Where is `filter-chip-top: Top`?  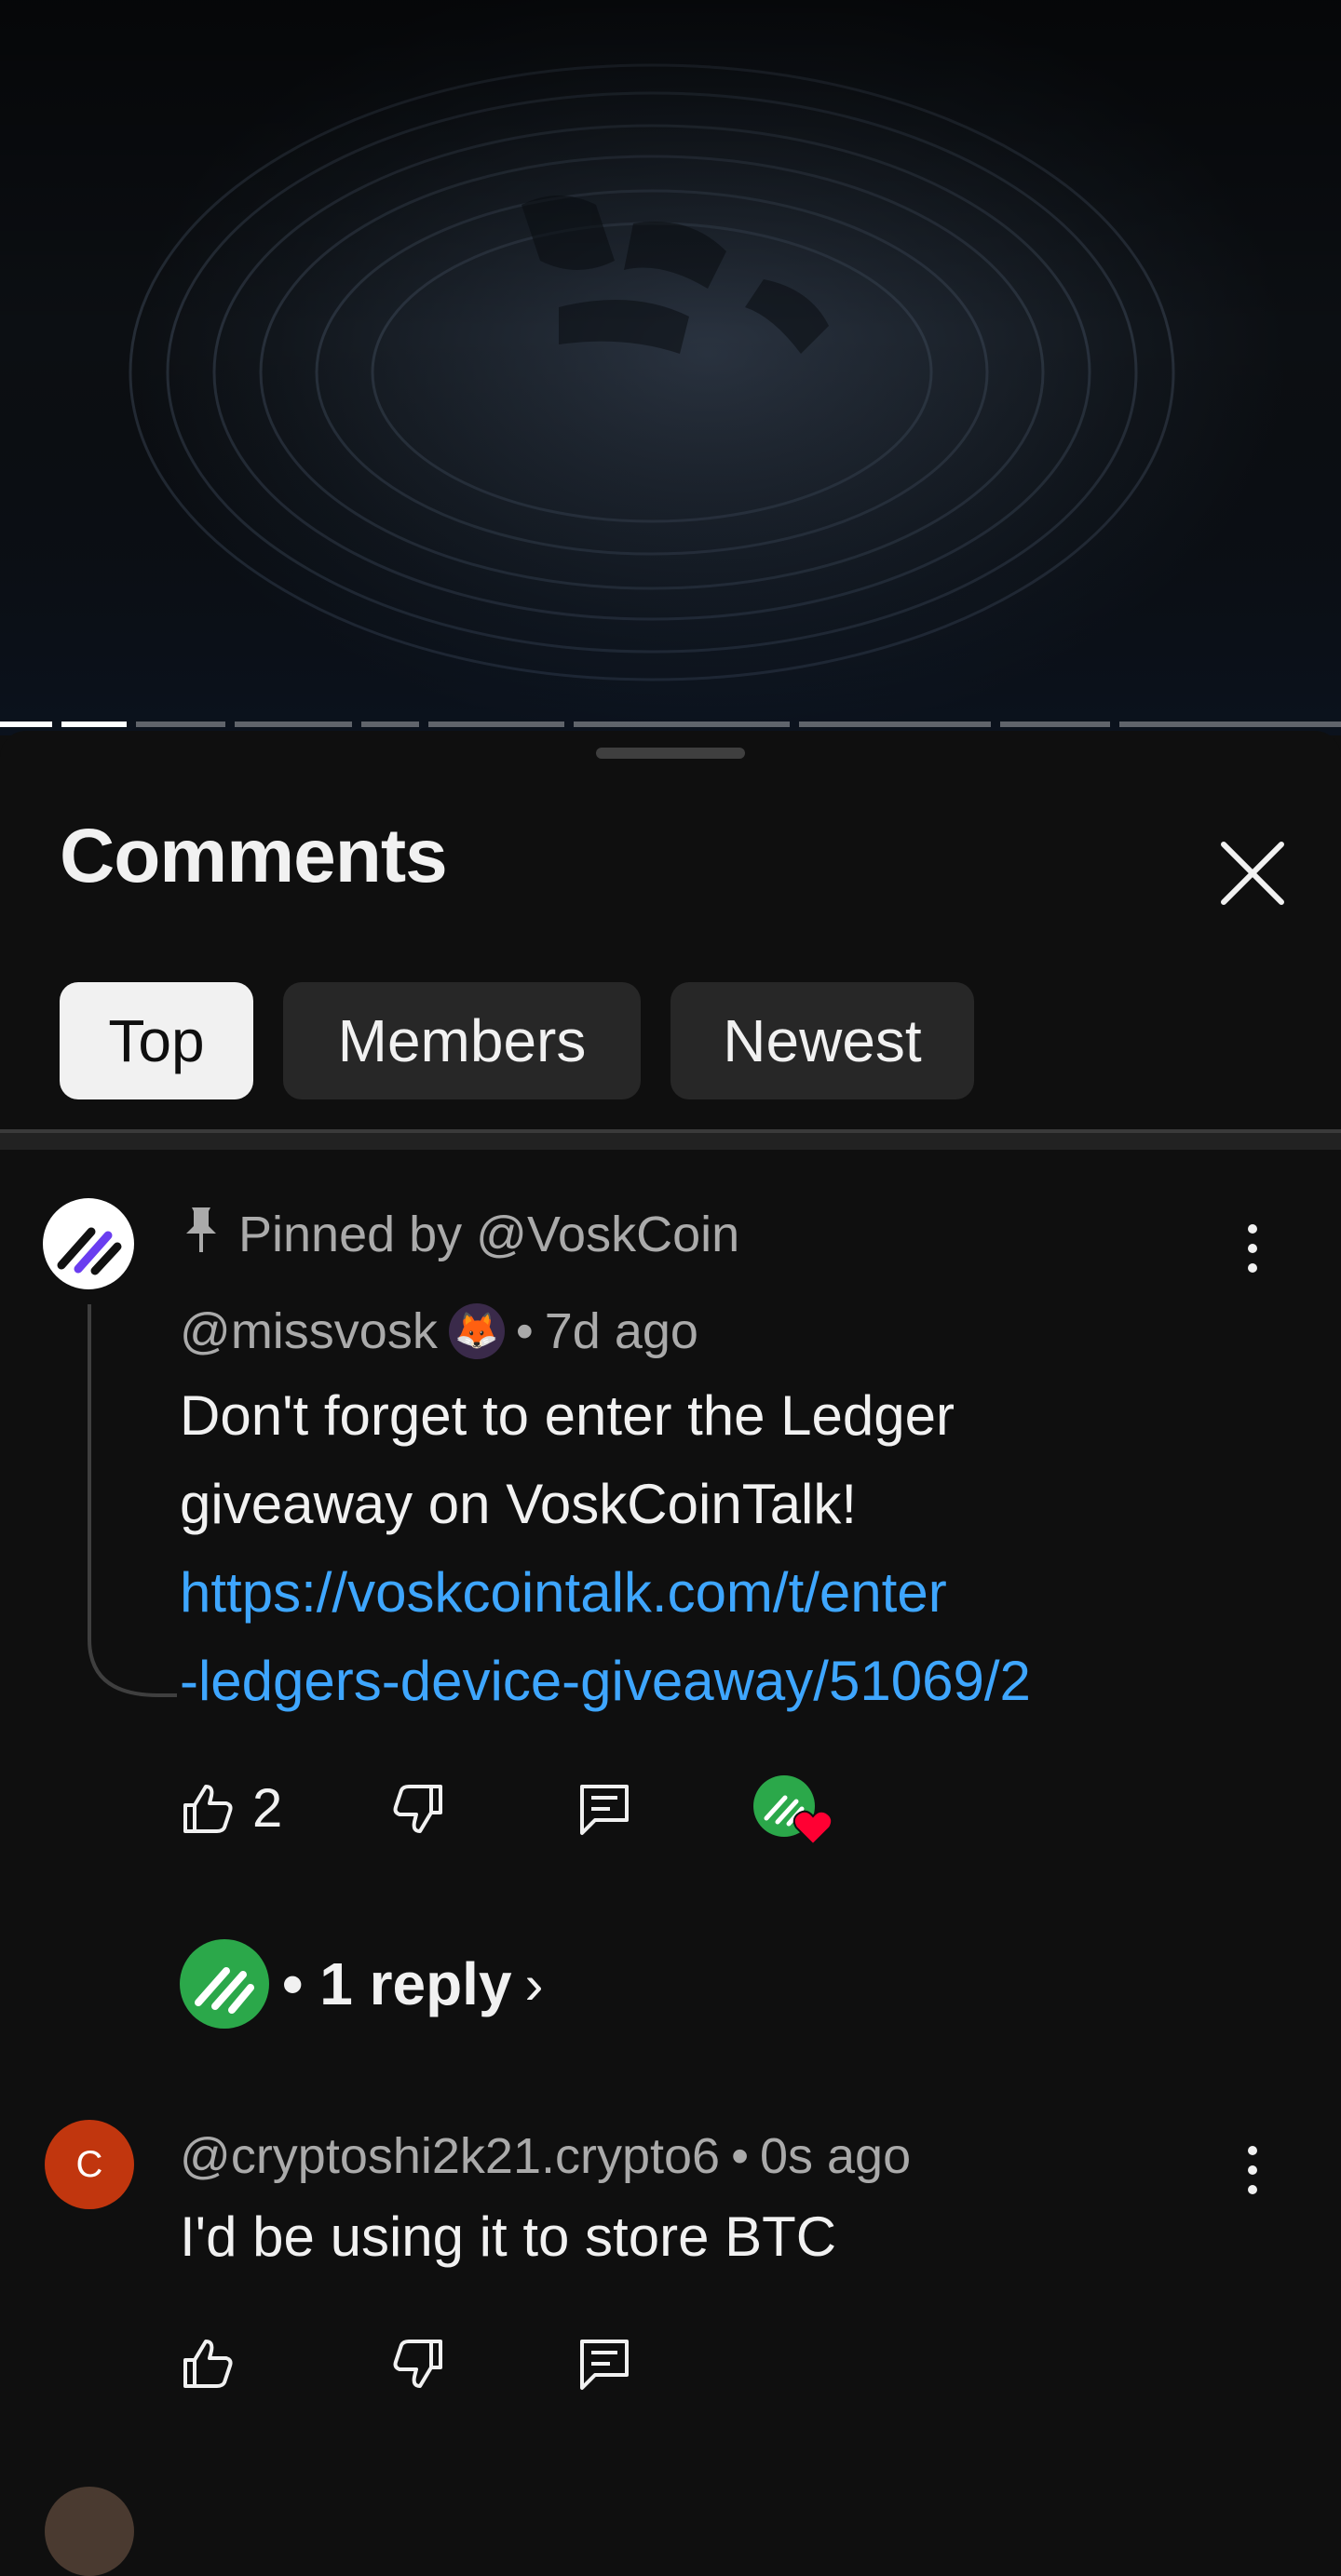 filter-chip-top: Top is located at coordinates (156, 1040).